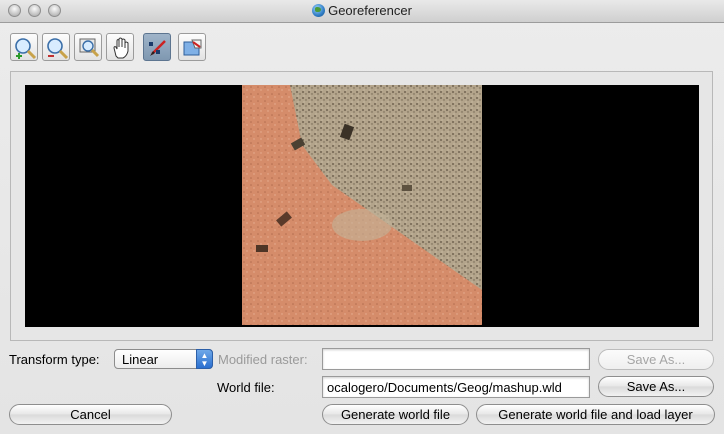 The image size is (724, 434). What do you see at coordinates (54, 359) in the screenshot?
I see `transform-type-label: Transform type:` at bounding box center [54, 359].